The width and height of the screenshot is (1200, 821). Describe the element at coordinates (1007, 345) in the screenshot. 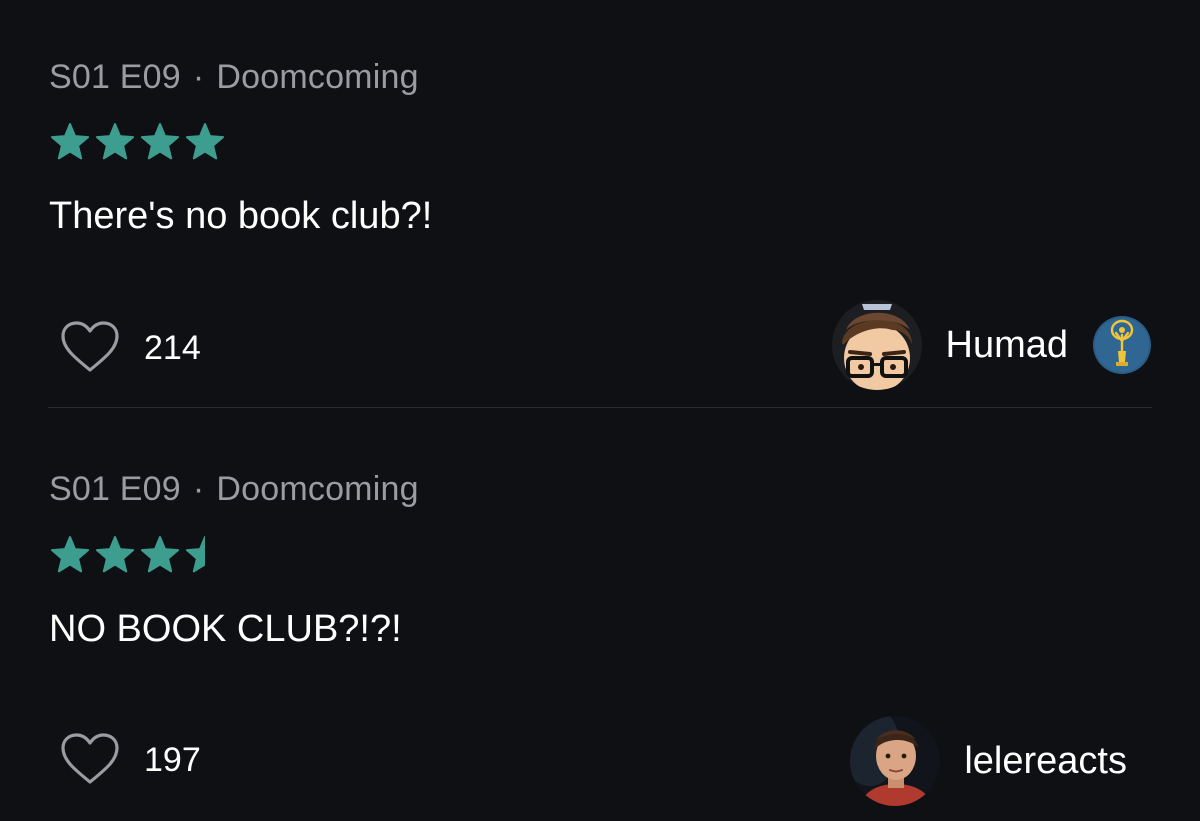

I see `username: Humad` at that location.